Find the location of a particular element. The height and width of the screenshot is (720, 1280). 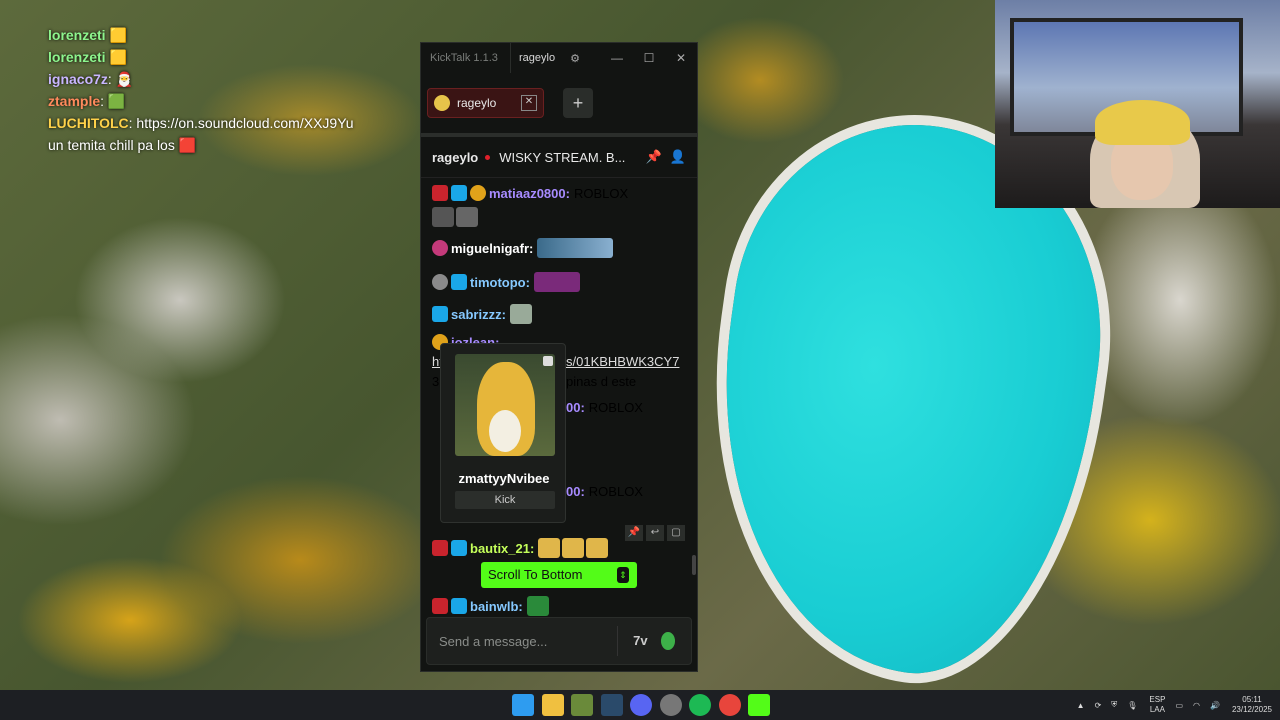

7tv-emote-icon: 7v is located at coordinates (640, 641).